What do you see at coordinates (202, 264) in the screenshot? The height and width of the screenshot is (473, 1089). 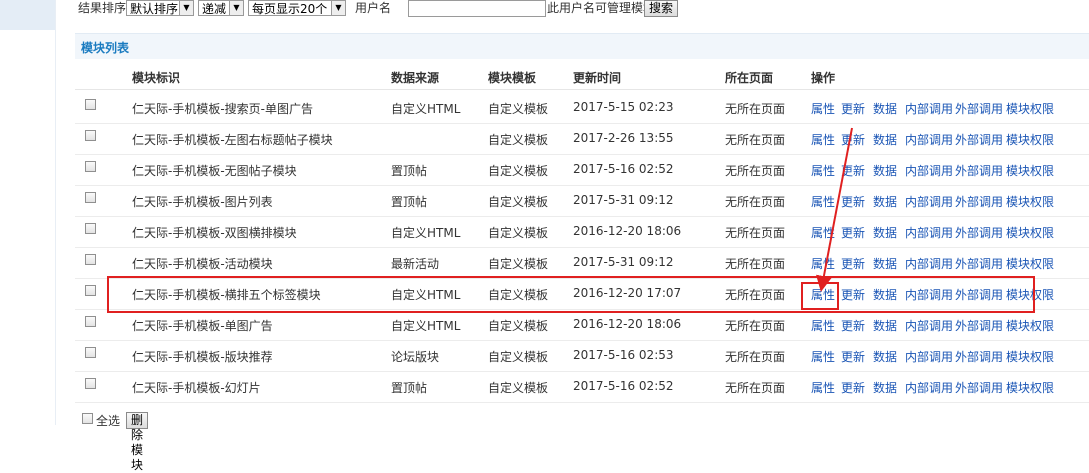 I see `module-name: 仁天际-手机模板-活动模块` at bounding box center [202, 264].